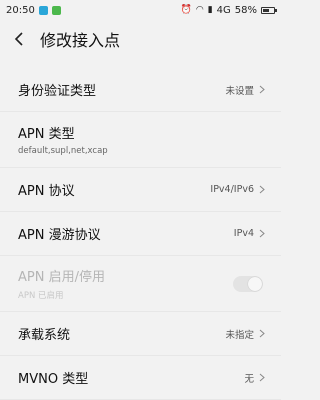 The width and height of the screenshot is (320, 400). I want to click on setting-value: 无, so click(249, 379).